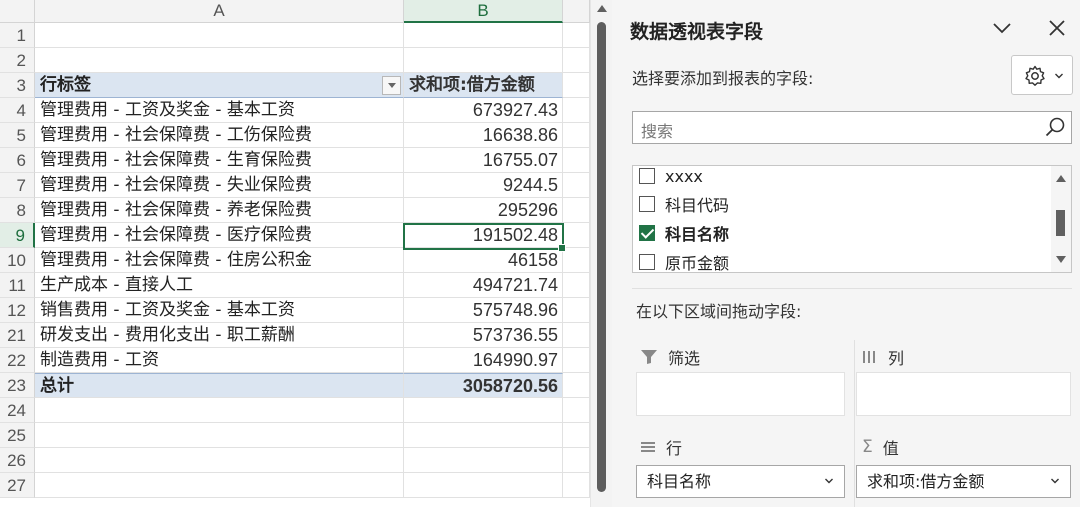 The image size is (1080, 507). What do you see at coordinates (17, 135) in the screenshot?
I see `row-number: 5` at bounding box center [17, 135].